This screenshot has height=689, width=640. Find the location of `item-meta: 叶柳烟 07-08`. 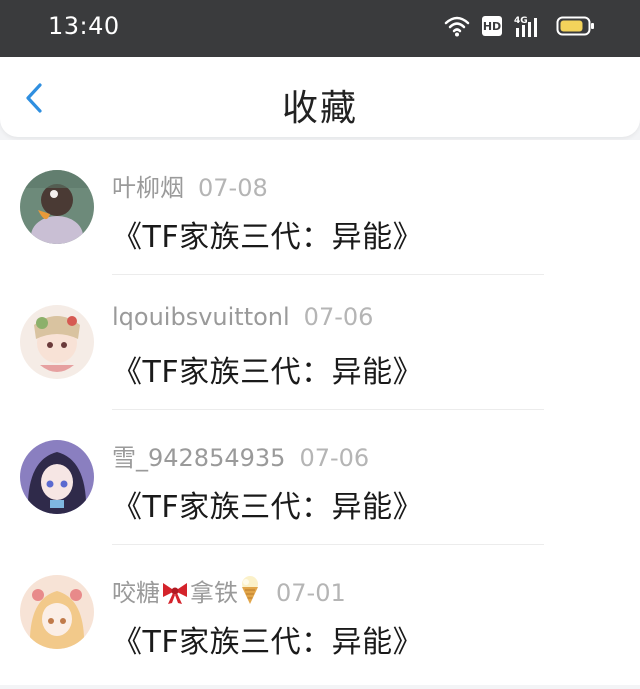

item-meta: 叶柳烟 07-08 is located at coordinates (190, 185).